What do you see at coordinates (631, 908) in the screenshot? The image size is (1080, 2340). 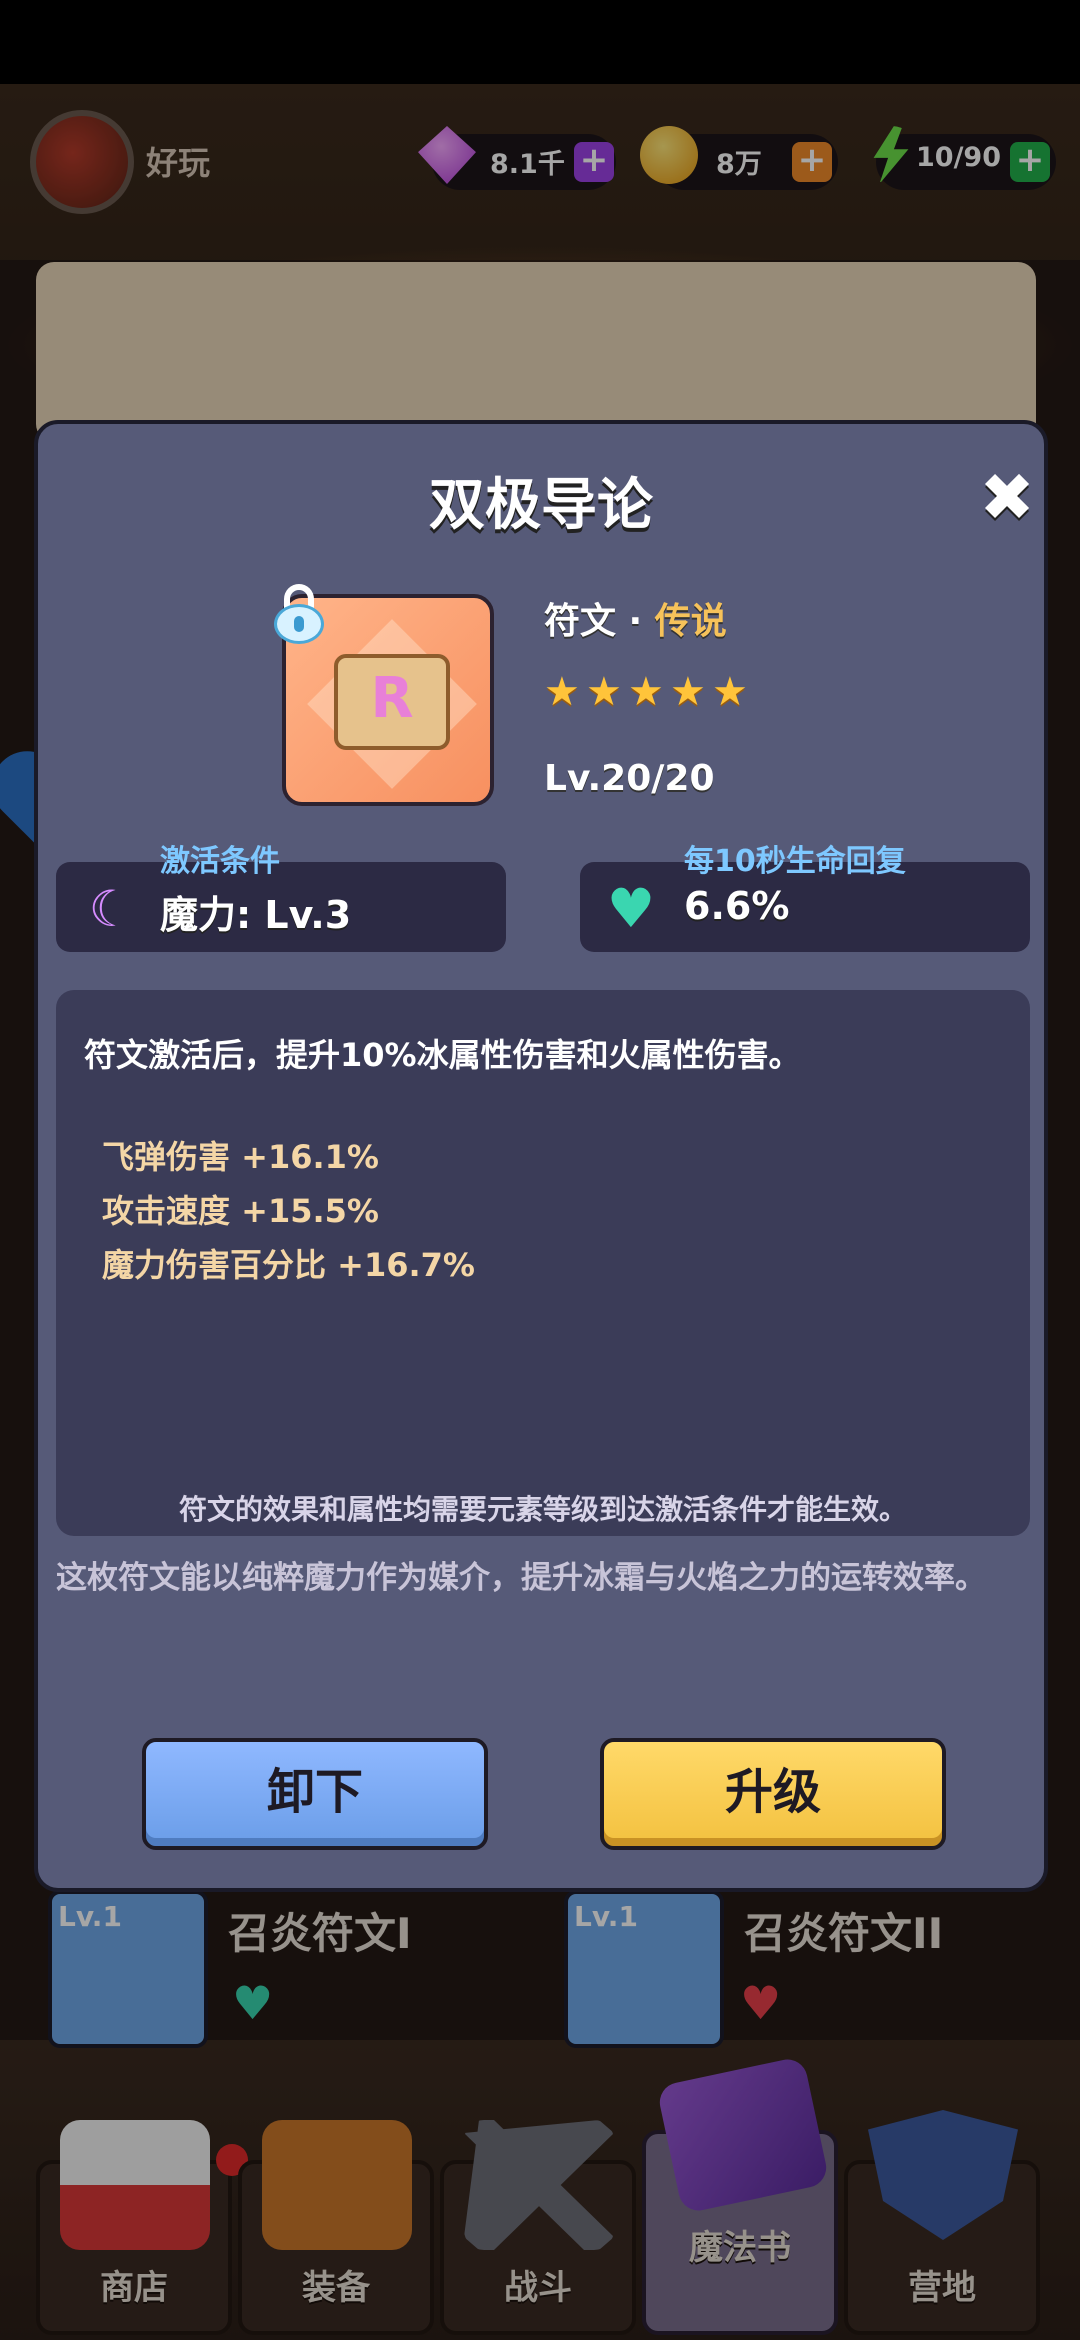 I see `heart-regen-icon: ♥` at bounding box center [631, 908].